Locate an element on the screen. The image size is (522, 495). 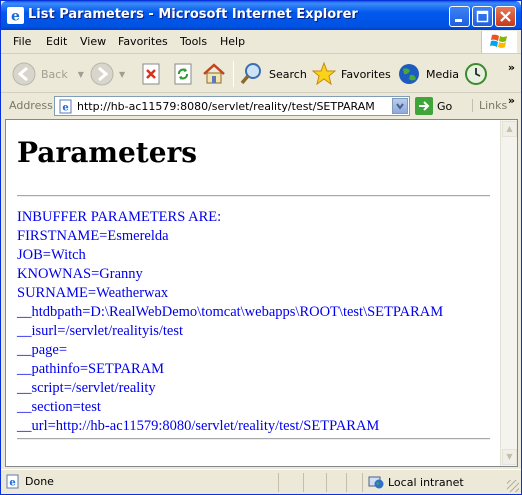
close-button is located at coordinates (505, 16).